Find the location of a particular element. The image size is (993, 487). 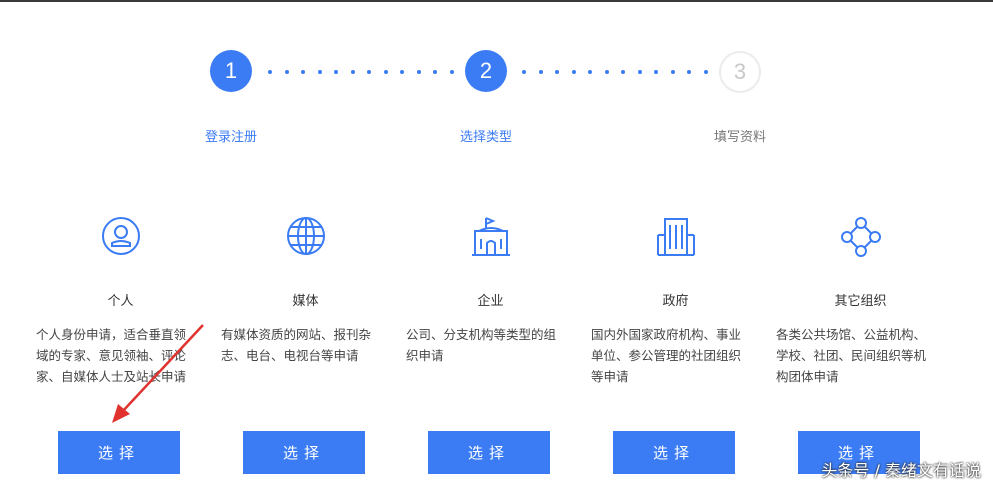

step-1-number: 1 is located at coordinates (231, 70).